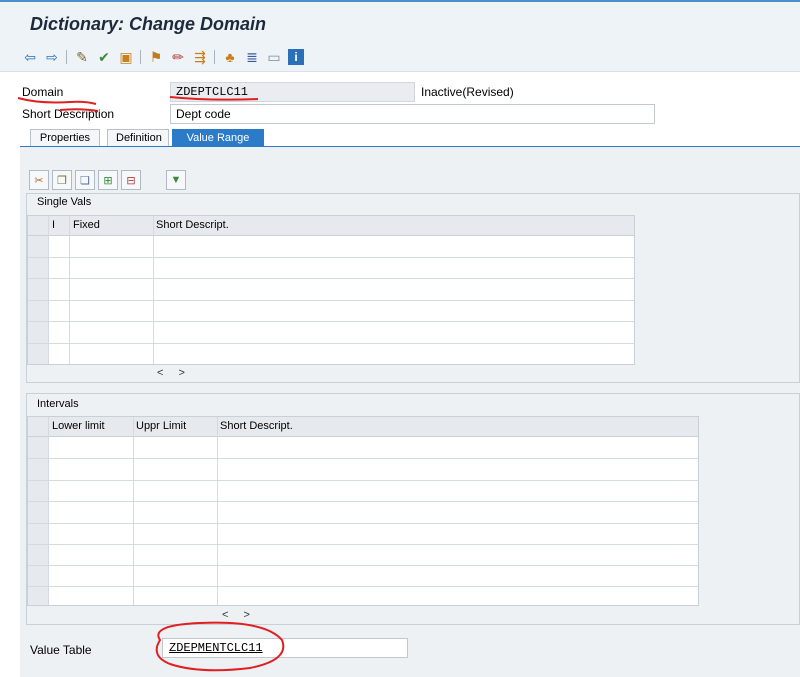 This screenshot has width=800, height=677. Describe the element at coordinates (174, 373) in the screenshot. I see `single-vals-scroll: < >` at that location.